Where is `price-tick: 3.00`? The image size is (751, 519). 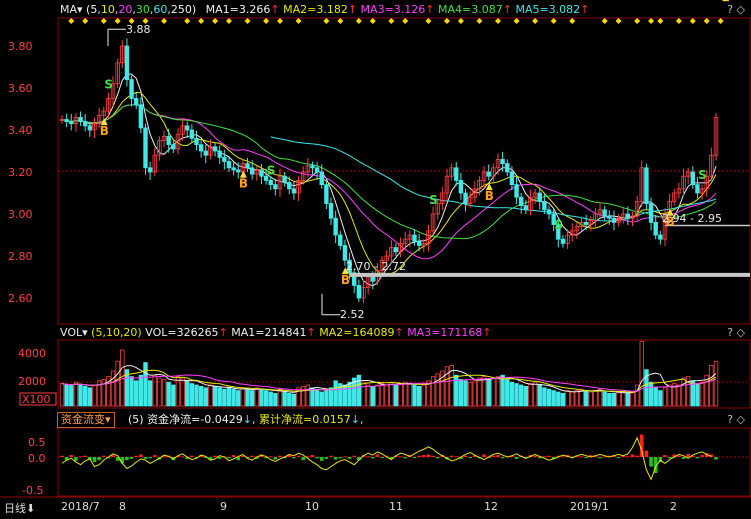 price-tick: 3.00 is located at coordinates (20, 214).